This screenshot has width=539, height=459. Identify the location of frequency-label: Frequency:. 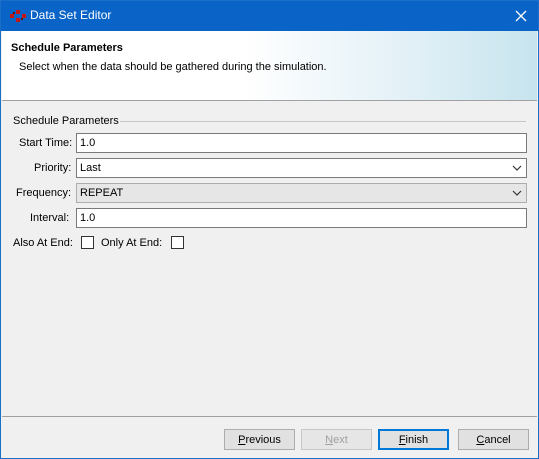
(44, 193).